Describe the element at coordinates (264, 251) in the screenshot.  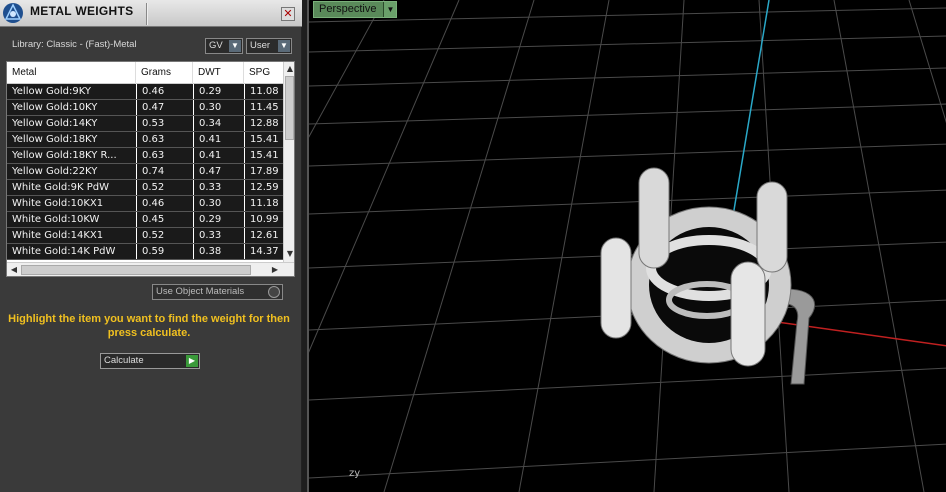
I see `spg-cell: 14.37` at that location.